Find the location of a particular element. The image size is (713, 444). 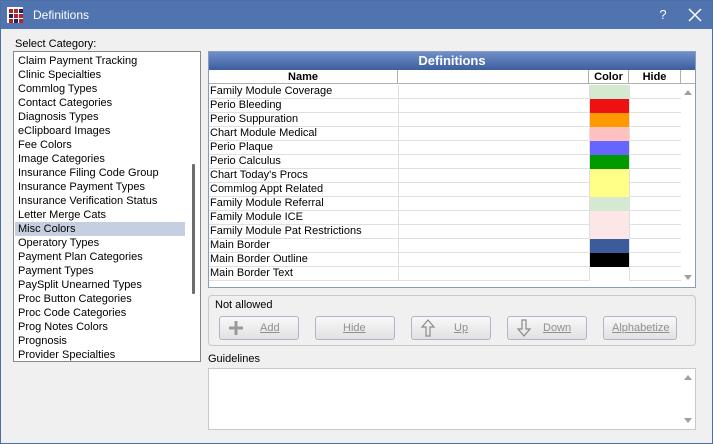

column-header-color: Color is located at coordinates (609, 77).